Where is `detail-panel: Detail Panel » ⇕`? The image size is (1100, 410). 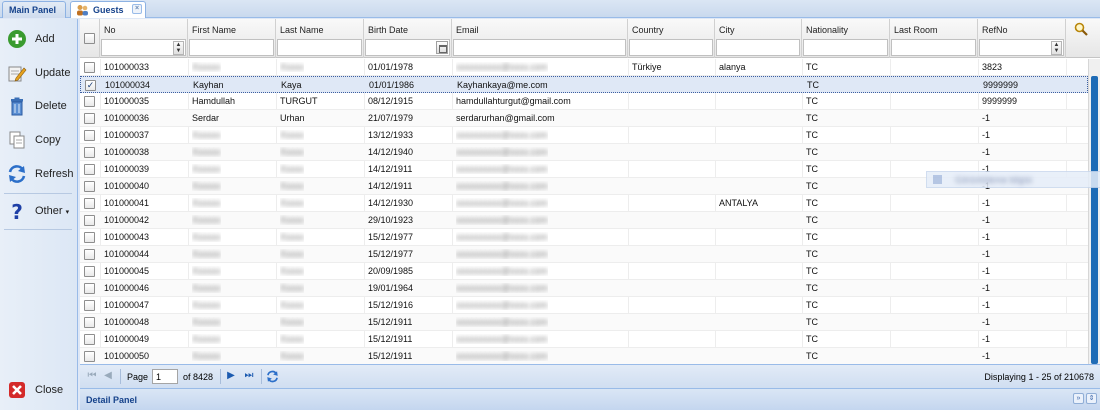
detail-panel: Detail Panel » ⇕ is located at coordinates (590, 399).